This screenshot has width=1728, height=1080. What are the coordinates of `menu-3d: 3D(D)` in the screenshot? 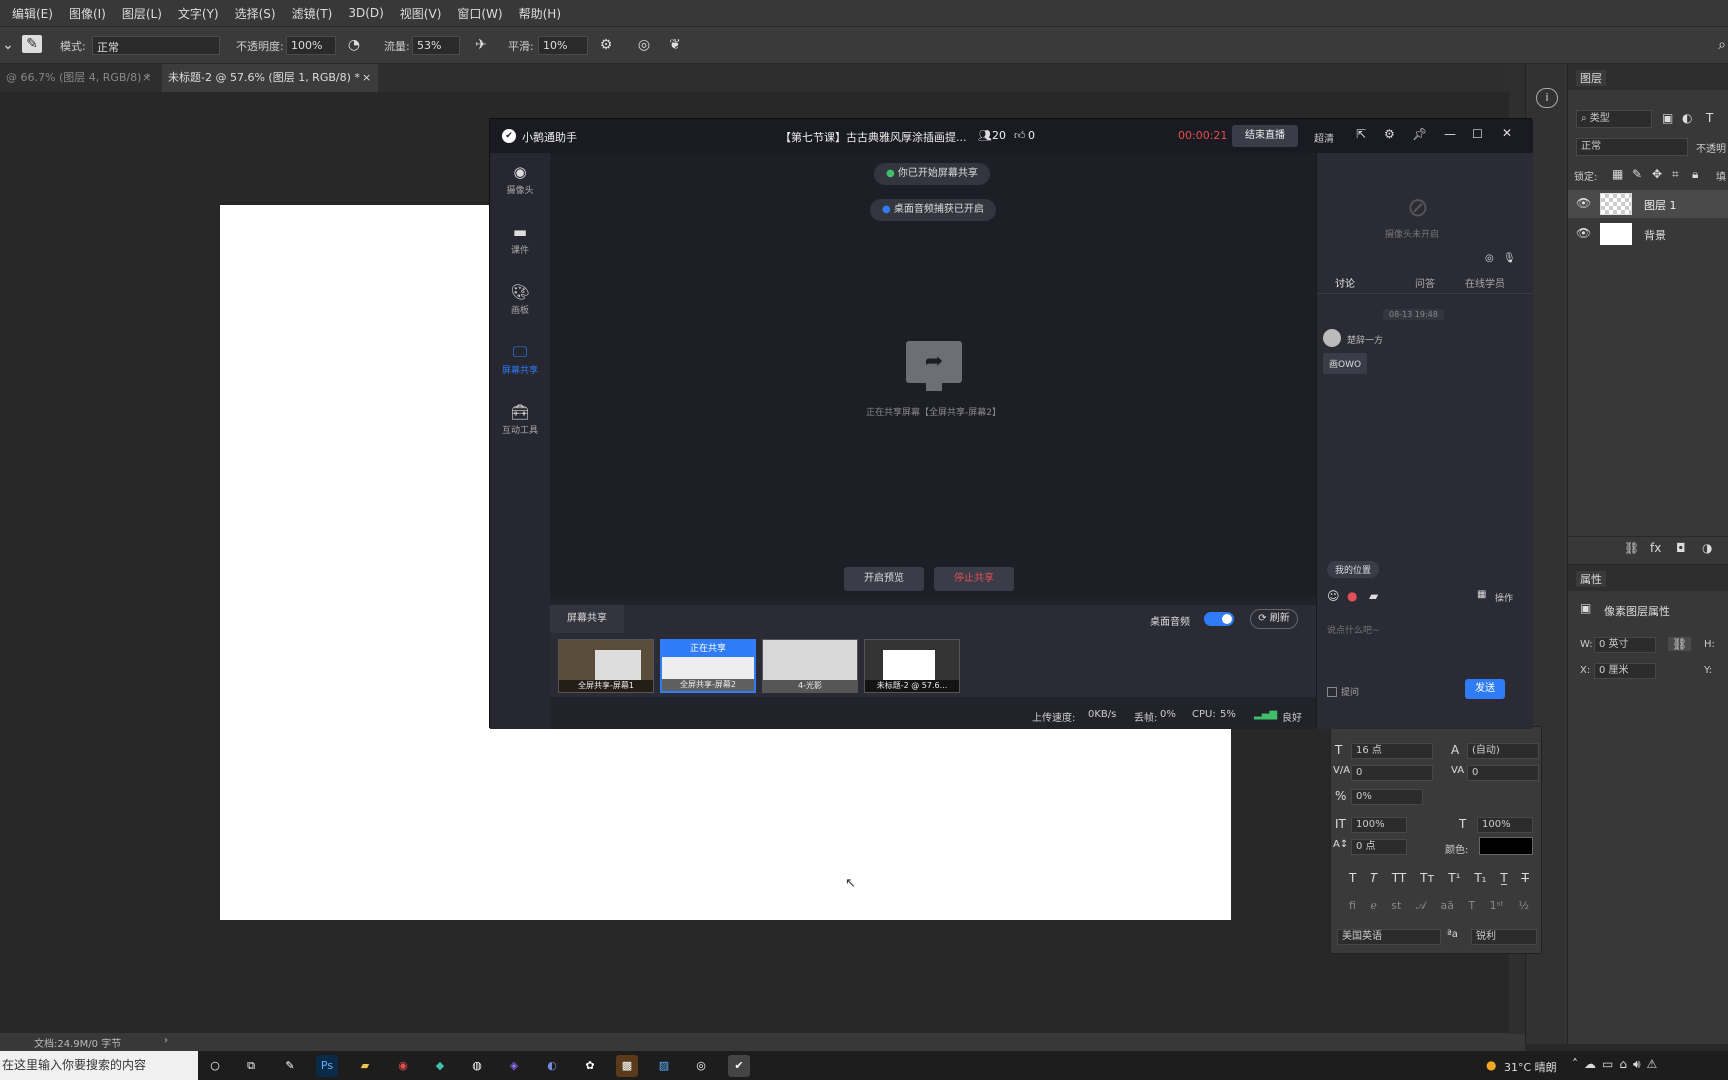 It's located at (365, 13).